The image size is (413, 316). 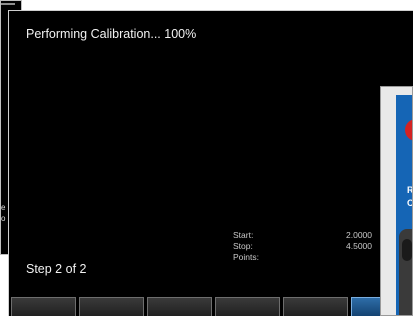 What do you see at coordinates (111, 34) in the screenshot?
I see `calibration-status-title: Performing Calibration... 100%` at bounding box center [111, 34].